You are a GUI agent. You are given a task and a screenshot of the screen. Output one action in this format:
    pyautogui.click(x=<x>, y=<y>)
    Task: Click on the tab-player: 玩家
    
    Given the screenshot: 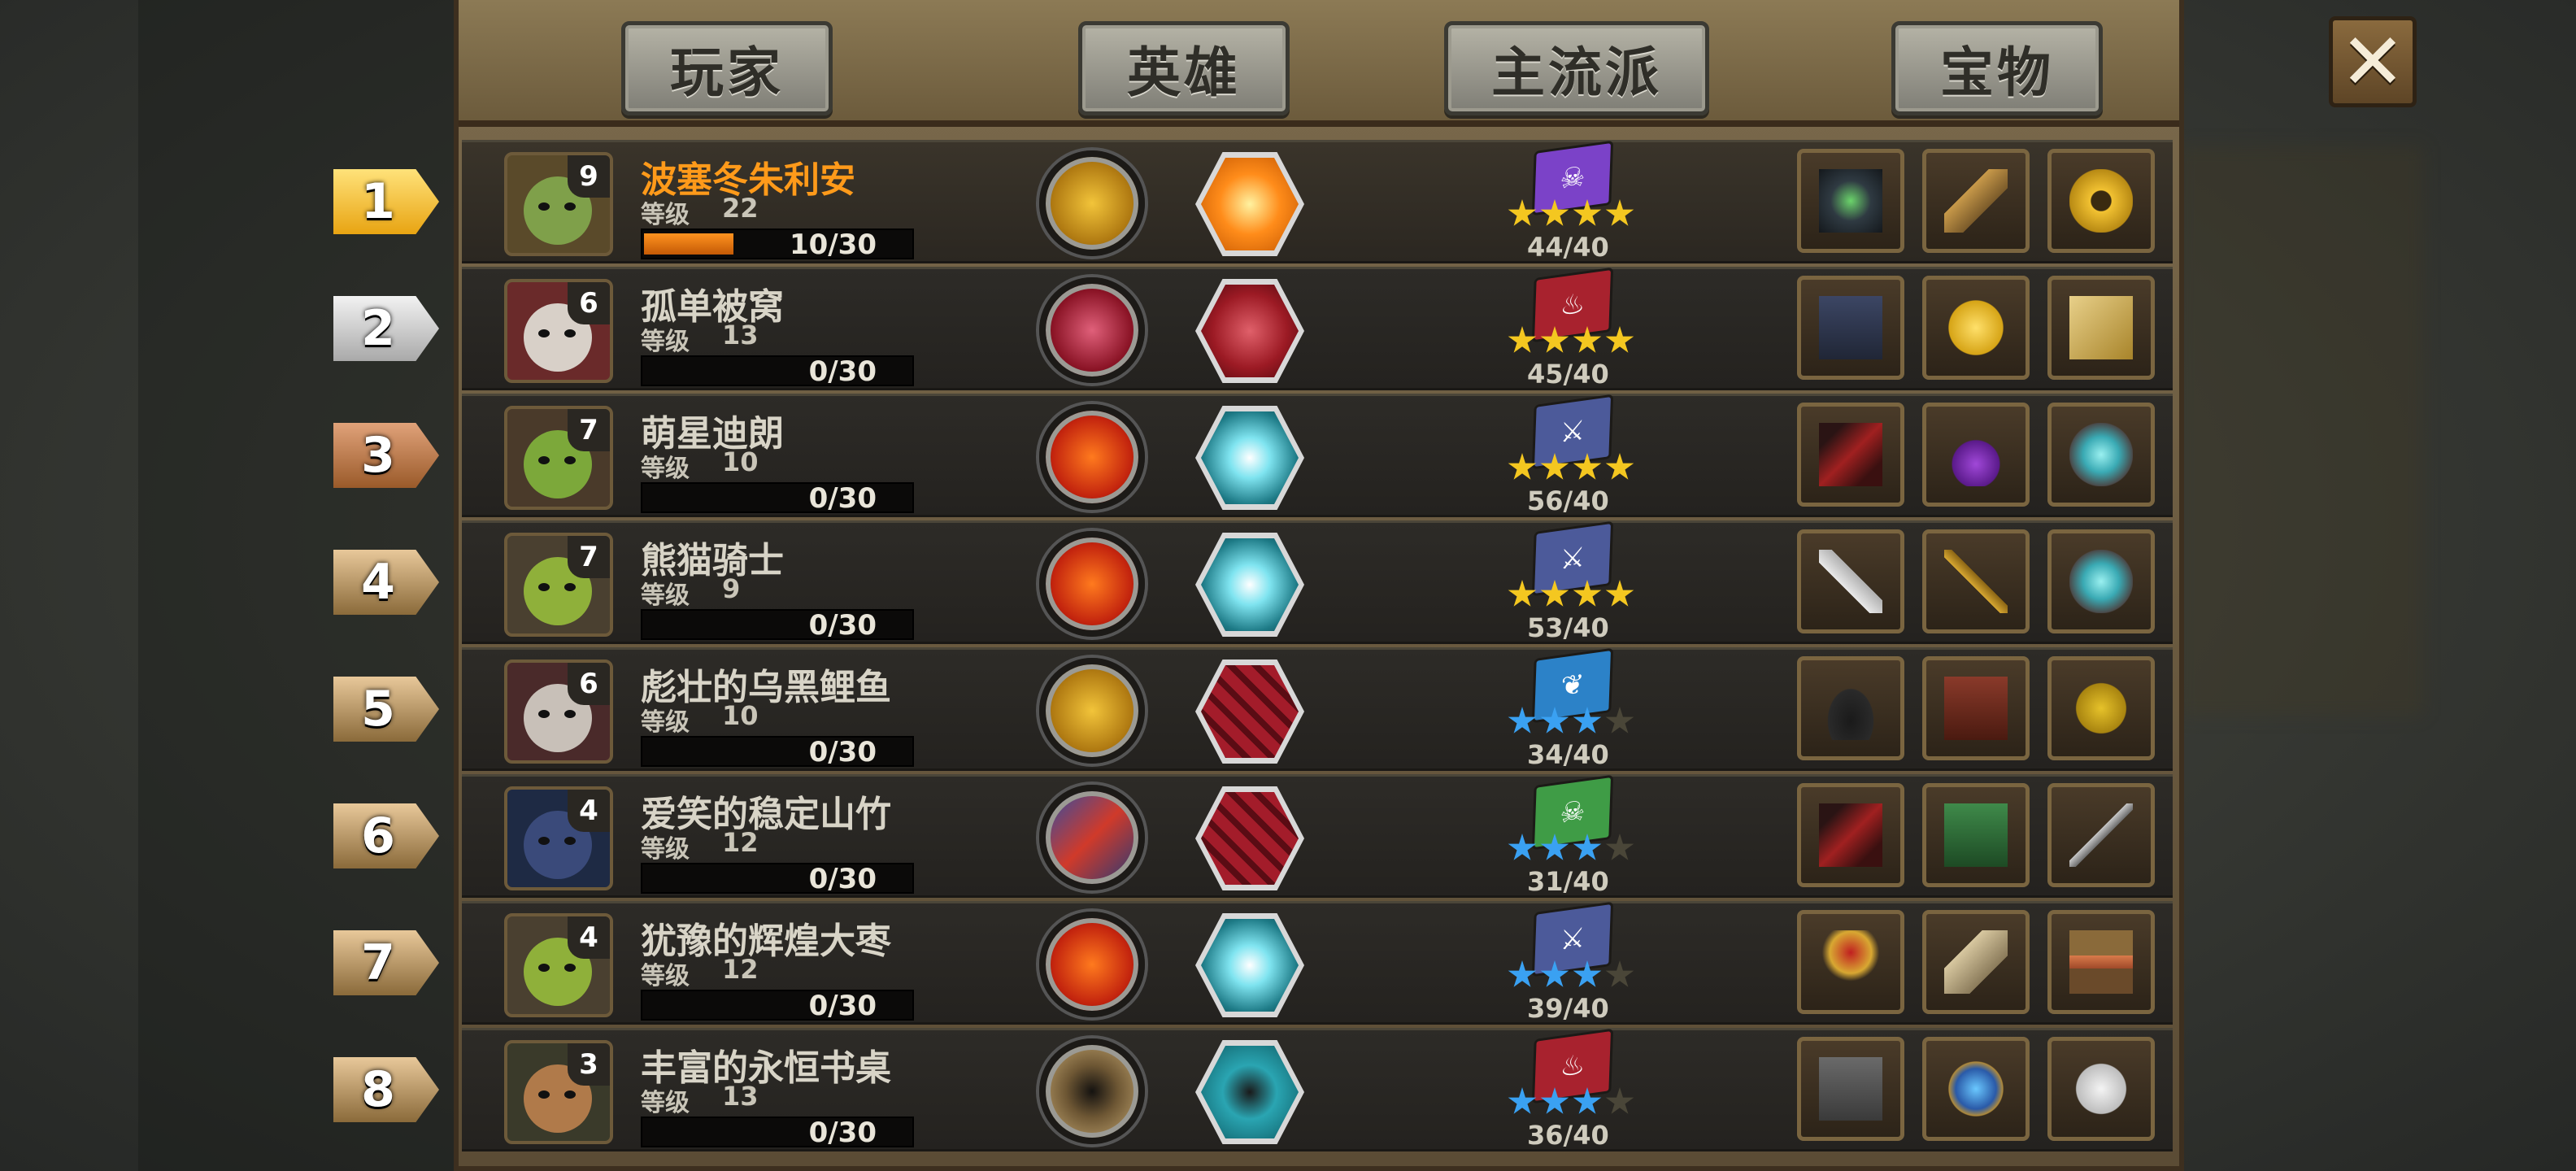 What is the action you would take?
    pyautogui.click(x=727, y=68)
    